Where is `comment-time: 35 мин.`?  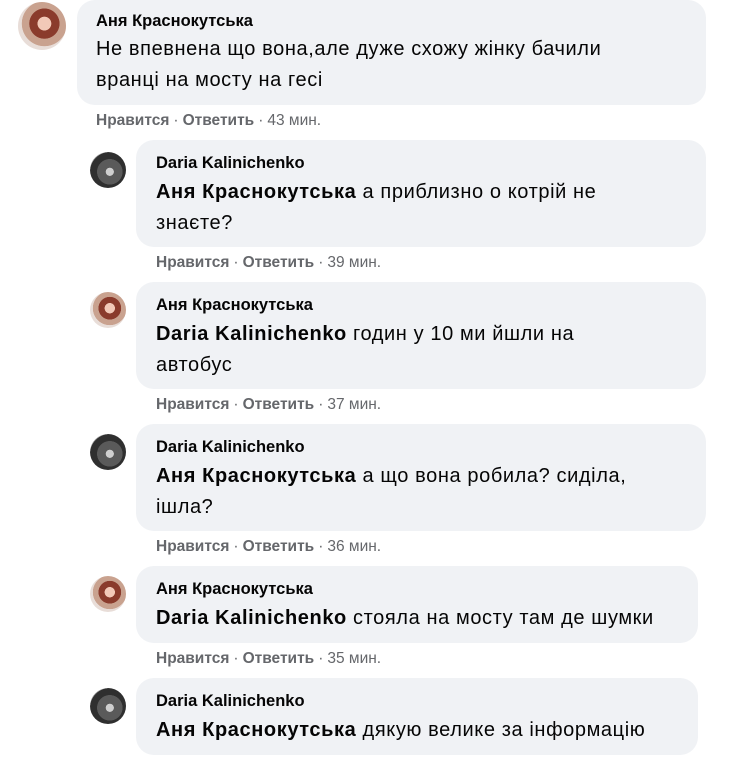 comment-time: 35 мин. is located at coordinates (354, 658).